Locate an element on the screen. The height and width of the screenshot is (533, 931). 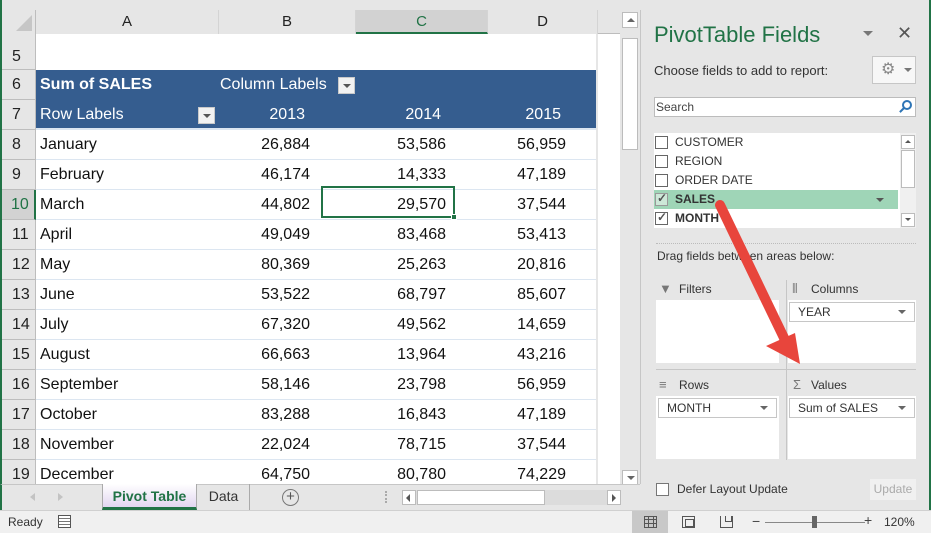
row-labels-filter-dropdown is located at coordinates (206, 115).